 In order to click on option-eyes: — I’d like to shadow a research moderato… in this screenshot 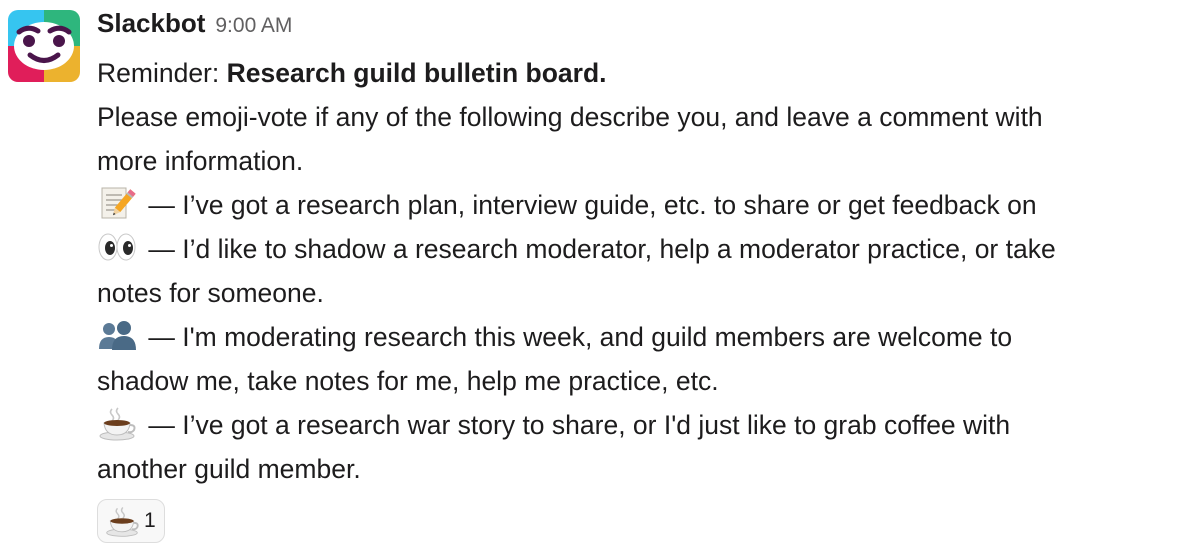, I will do `click(639, 249)`.